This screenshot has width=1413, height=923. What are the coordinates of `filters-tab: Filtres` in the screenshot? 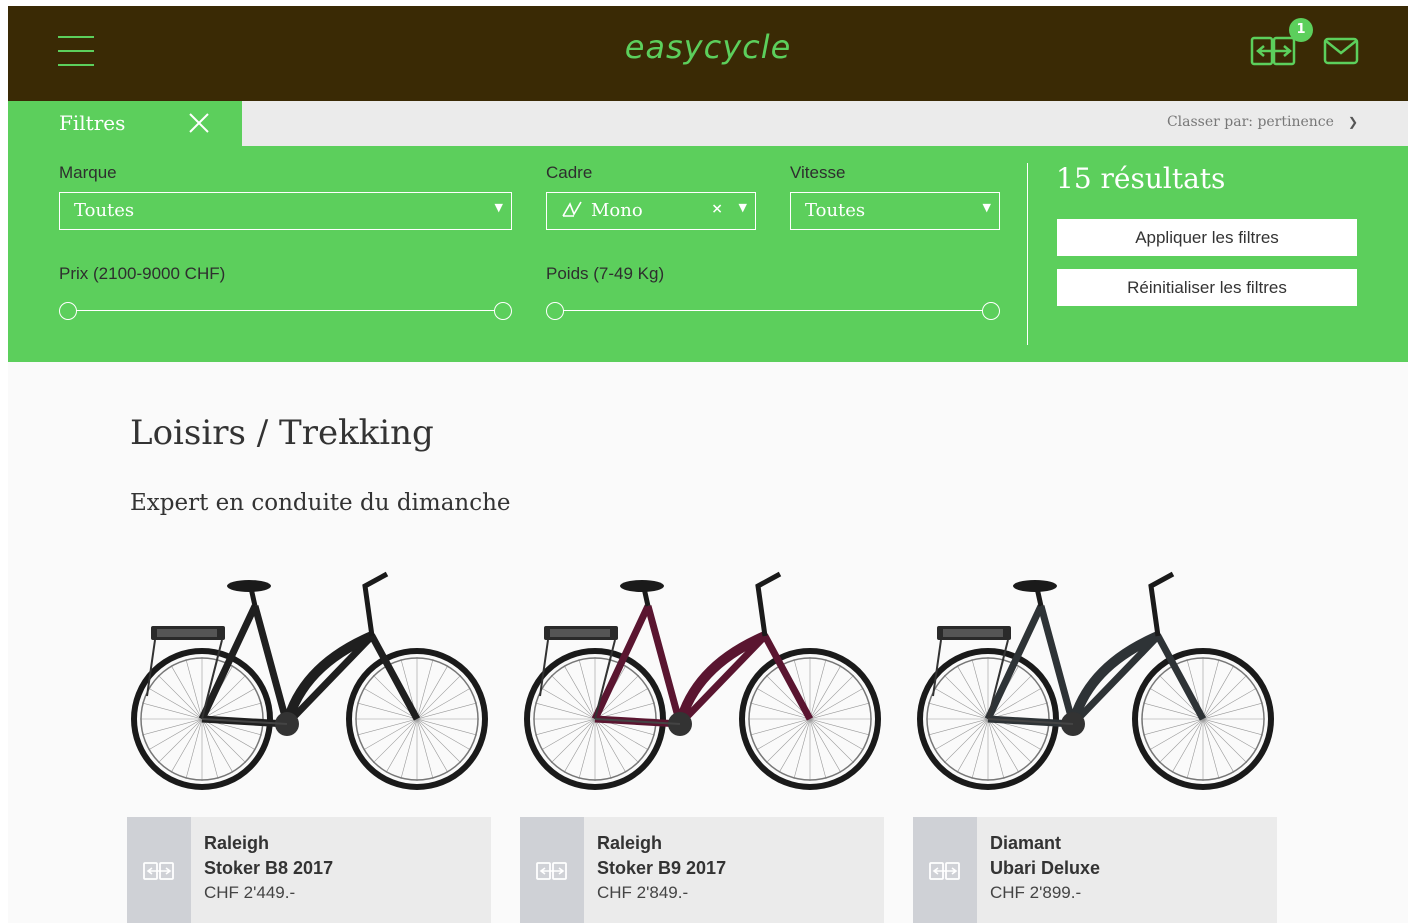 It's located at (125, 123).